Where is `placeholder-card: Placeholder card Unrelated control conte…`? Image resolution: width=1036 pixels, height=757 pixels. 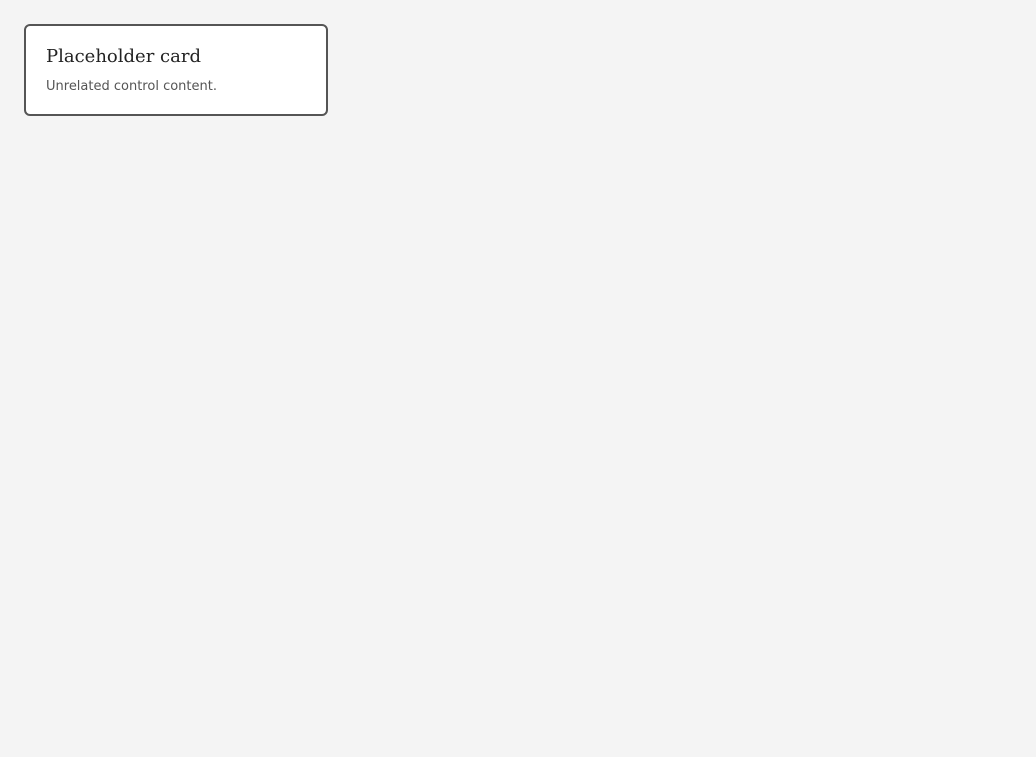
placeholder-card: Placeholder card Unrelated control conte… is located at coordinates (176, 70).